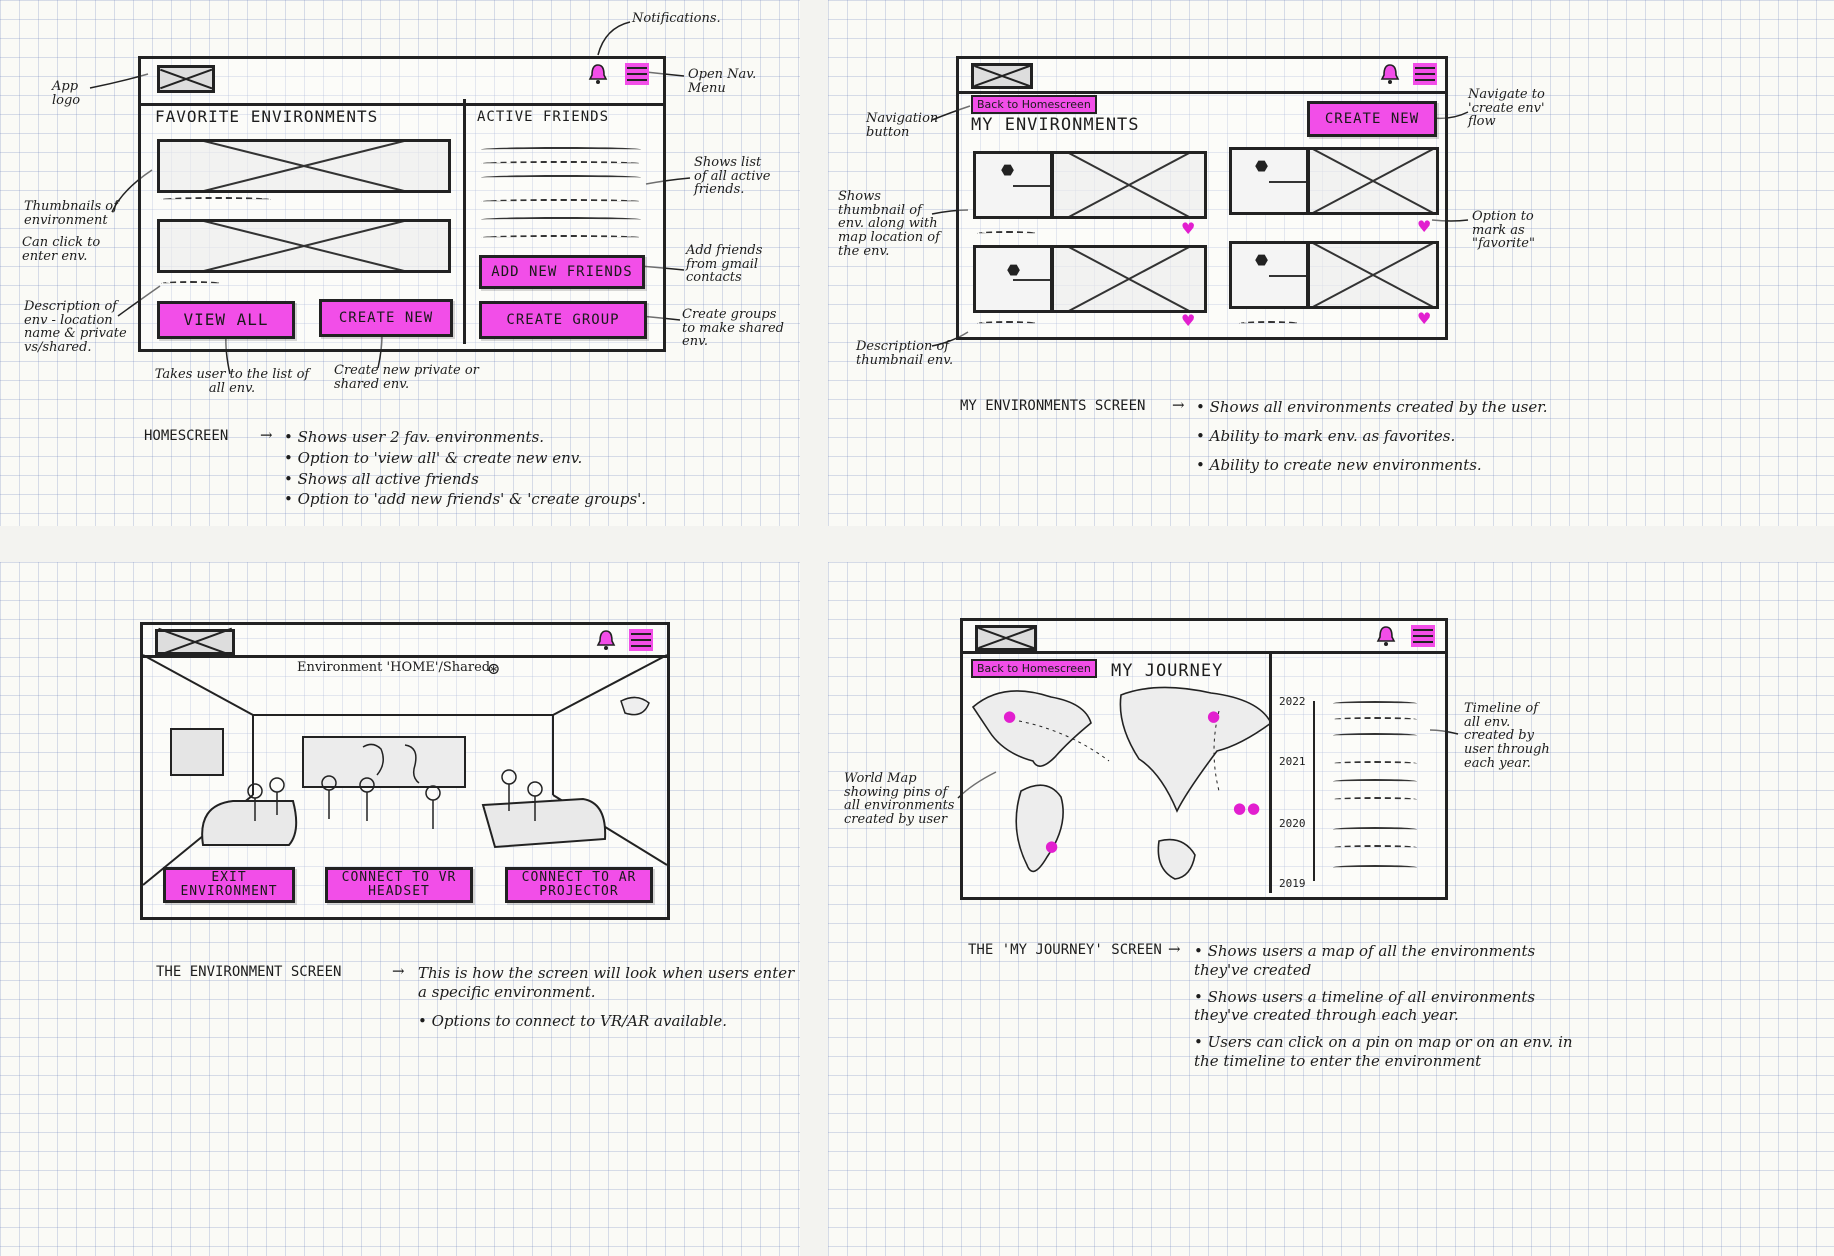 The image size is (1834, 1256). I want to click on page-title: MY ENVIRONMENTS, so click(1055, 125).